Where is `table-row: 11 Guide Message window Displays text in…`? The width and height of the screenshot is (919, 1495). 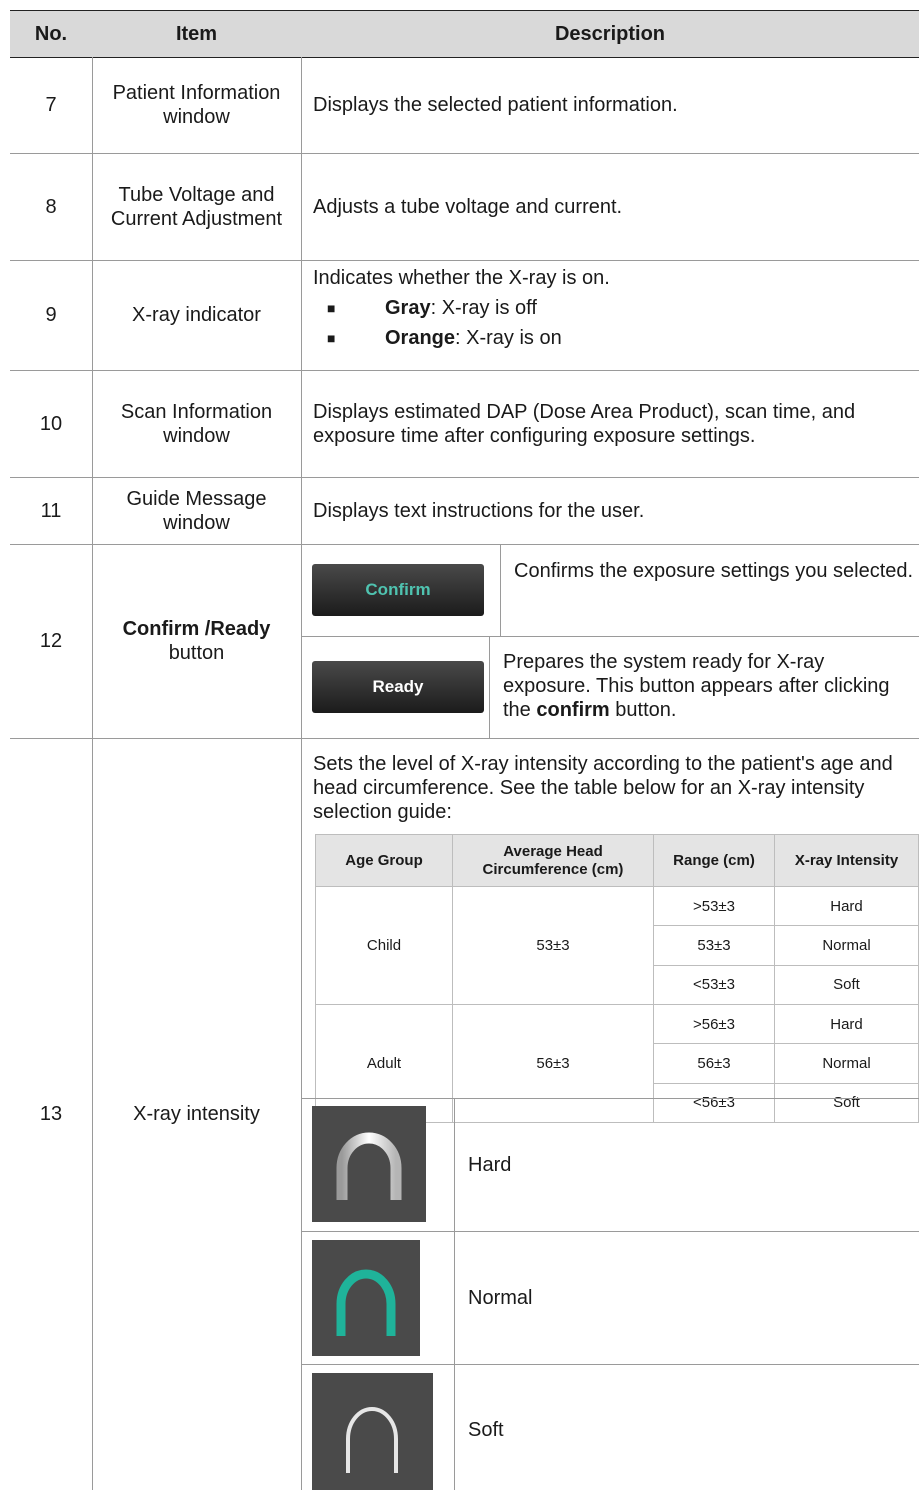
table-row: 11 Guide Message window Displays text in… is located at coordinates (464, 511).